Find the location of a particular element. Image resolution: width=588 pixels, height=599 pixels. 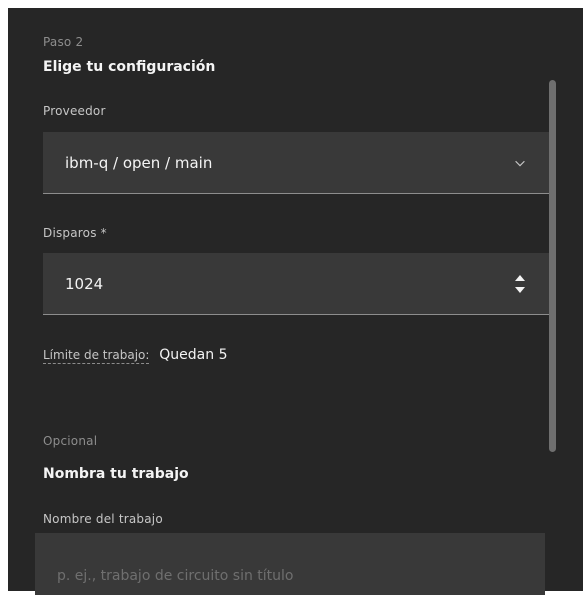

provider-label: Proveedor is located at coordinates (74, 111).